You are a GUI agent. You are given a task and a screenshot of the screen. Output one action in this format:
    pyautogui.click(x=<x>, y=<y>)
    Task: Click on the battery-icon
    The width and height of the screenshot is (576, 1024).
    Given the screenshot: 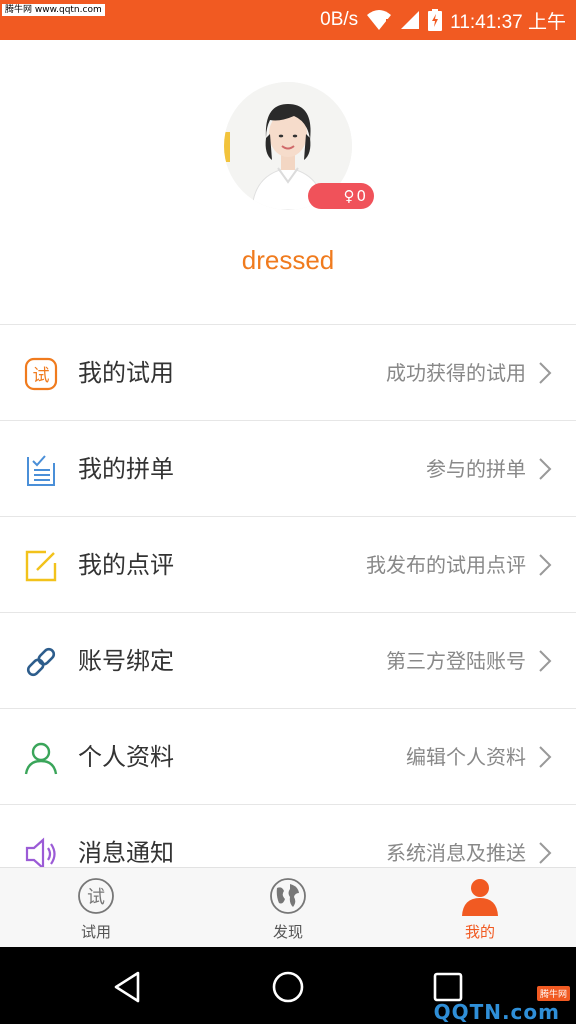 What is the action you would take?
    pyautogui.click(x=435, y=20)
    